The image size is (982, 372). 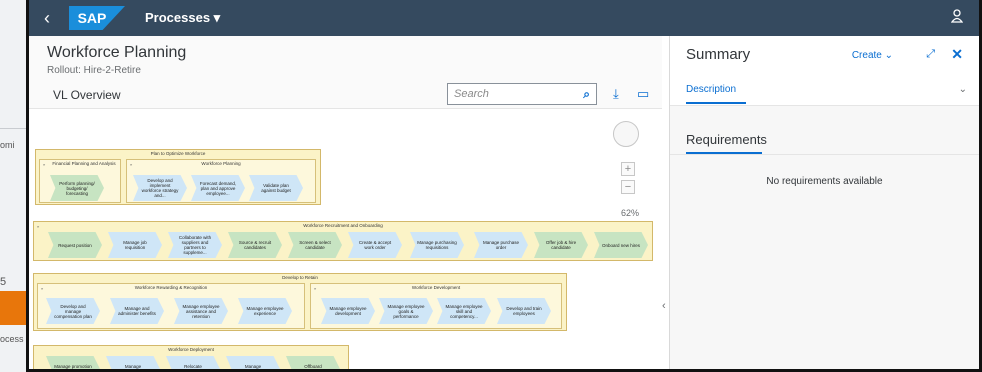 What do you see at coordinates (716, 103) in the screenshot?
I see `tab-indicator` at bounding box center [716, 103].